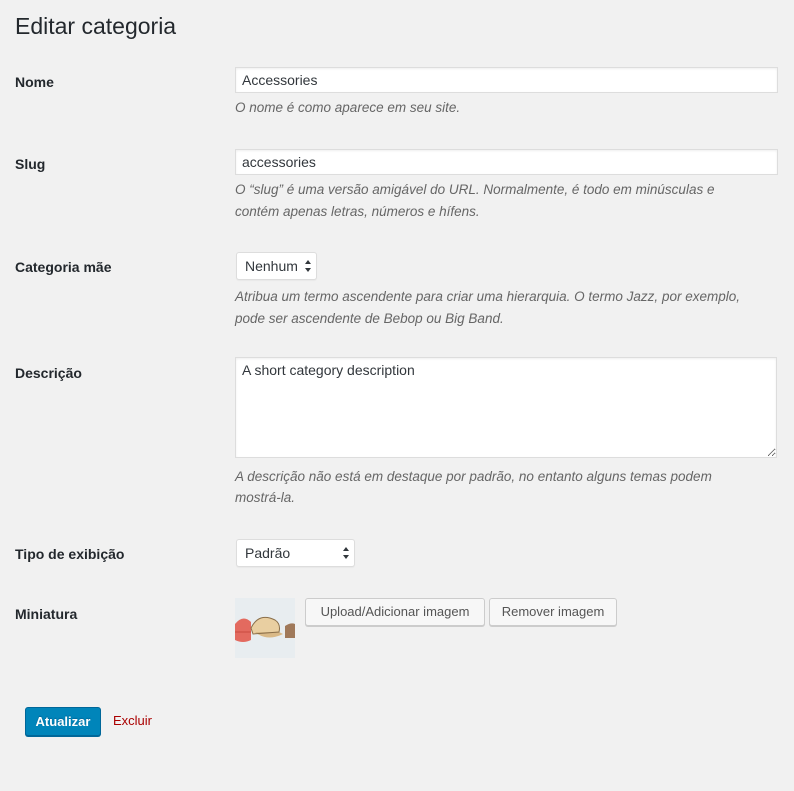 This screenshot has width=794, height=791. What do you see at coordinates (63, 267) in the screenshot?
I see `parent-category-label: Categoria mãe` at bounding box center [63, 267].